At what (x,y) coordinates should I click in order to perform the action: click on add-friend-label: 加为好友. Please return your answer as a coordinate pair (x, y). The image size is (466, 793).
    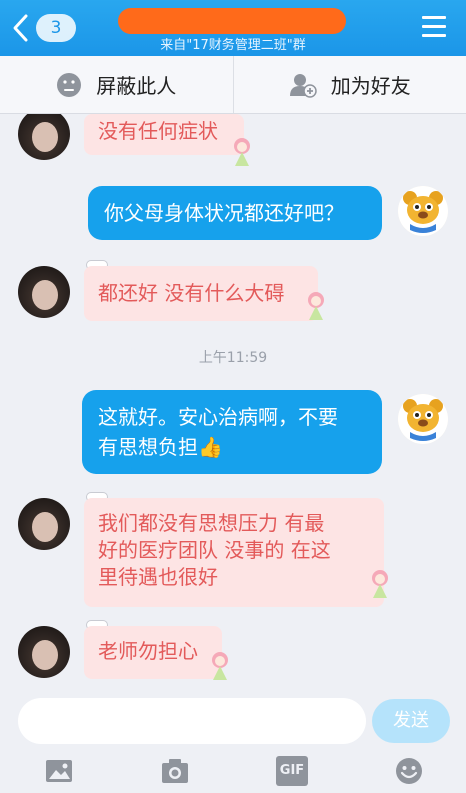
    Looking at the image, I should click on (370, 86).